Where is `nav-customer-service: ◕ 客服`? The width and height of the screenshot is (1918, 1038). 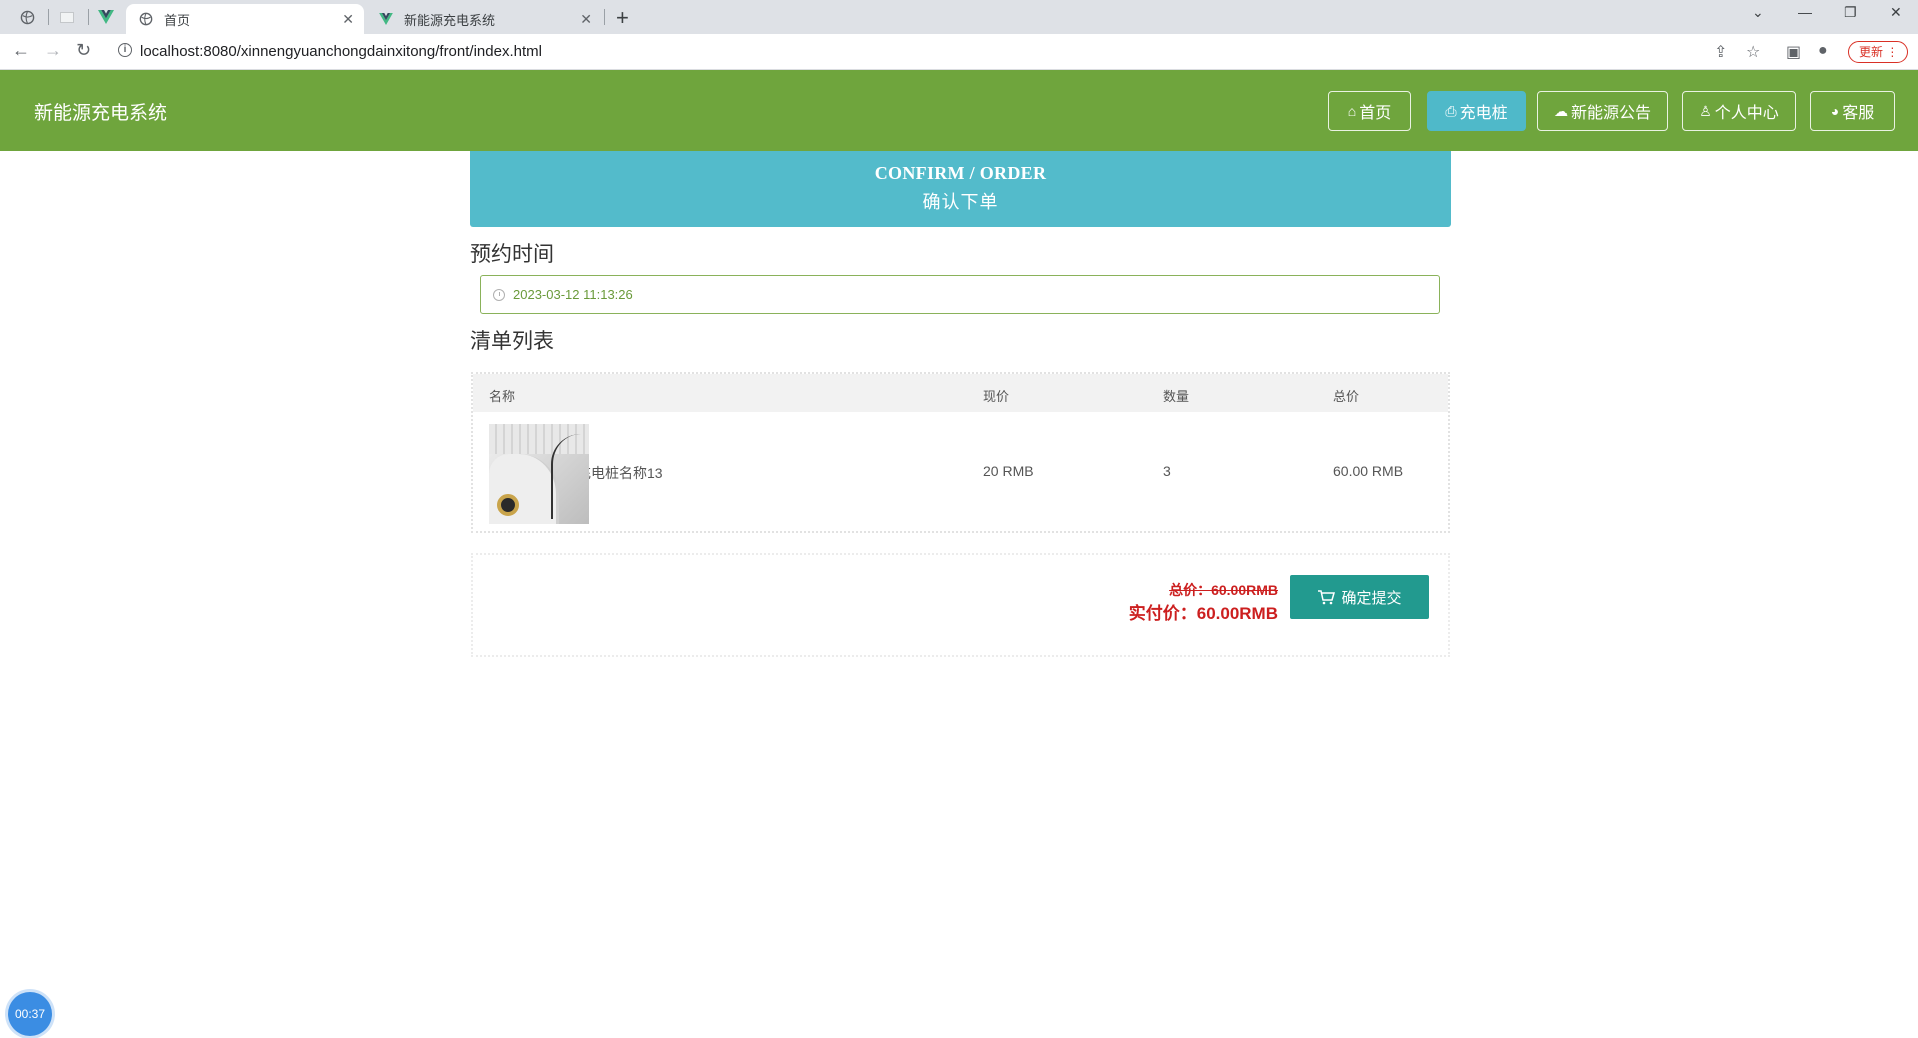 nav-customer-service: ◕ 客服 is located at coordinates (1852, 111).